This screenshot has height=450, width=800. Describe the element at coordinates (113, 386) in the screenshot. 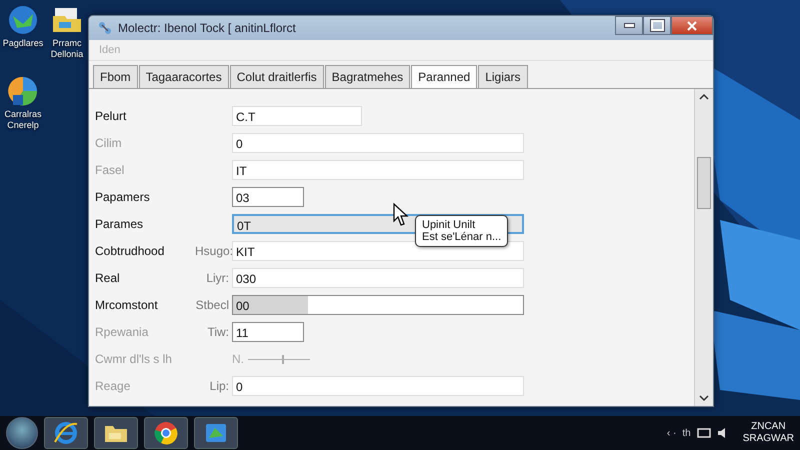

I see `field-label: Reage` at that location.